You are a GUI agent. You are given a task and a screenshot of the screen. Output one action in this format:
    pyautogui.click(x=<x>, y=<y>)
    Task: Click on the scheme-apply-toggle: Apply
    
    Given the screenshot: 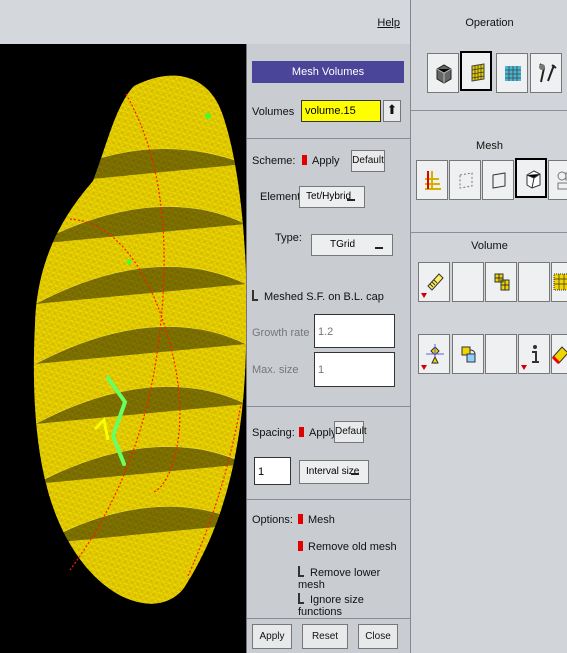 What is the action you would take?
    pyautogui.click(x=321, y=161)
    